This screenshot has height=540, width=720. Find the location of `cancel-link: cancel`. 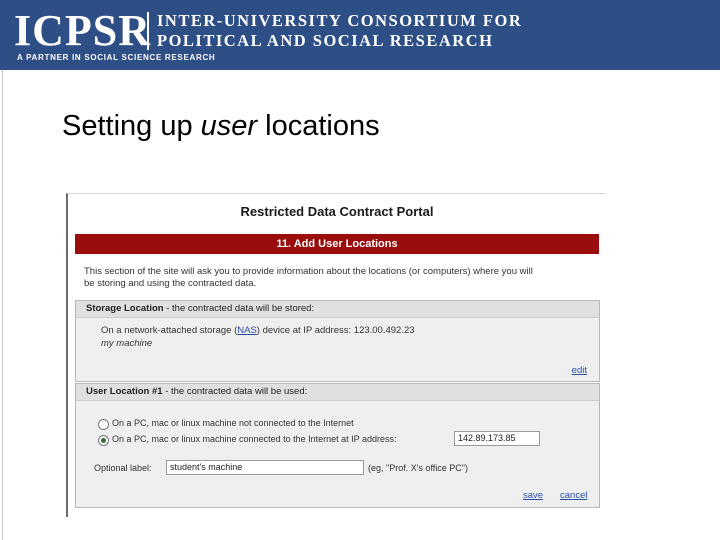

cancel-link: cancel is located at coordinates (573, 495).